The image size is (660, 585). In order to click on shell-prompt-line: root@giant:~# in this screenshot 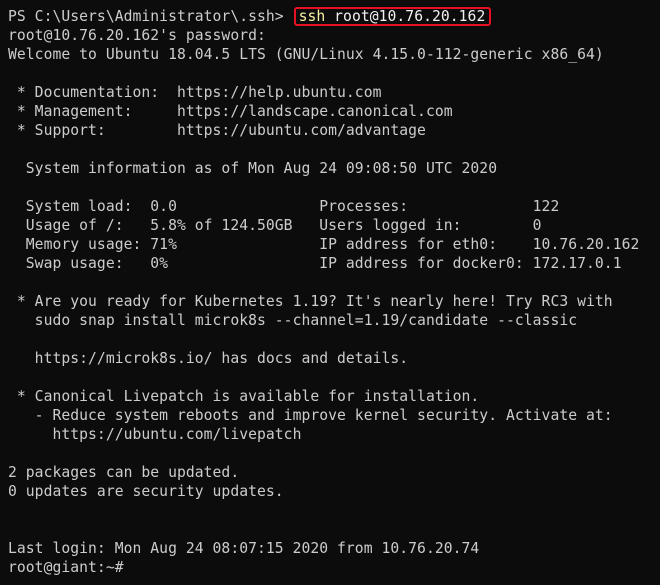, I will do `click(334, 567)`.